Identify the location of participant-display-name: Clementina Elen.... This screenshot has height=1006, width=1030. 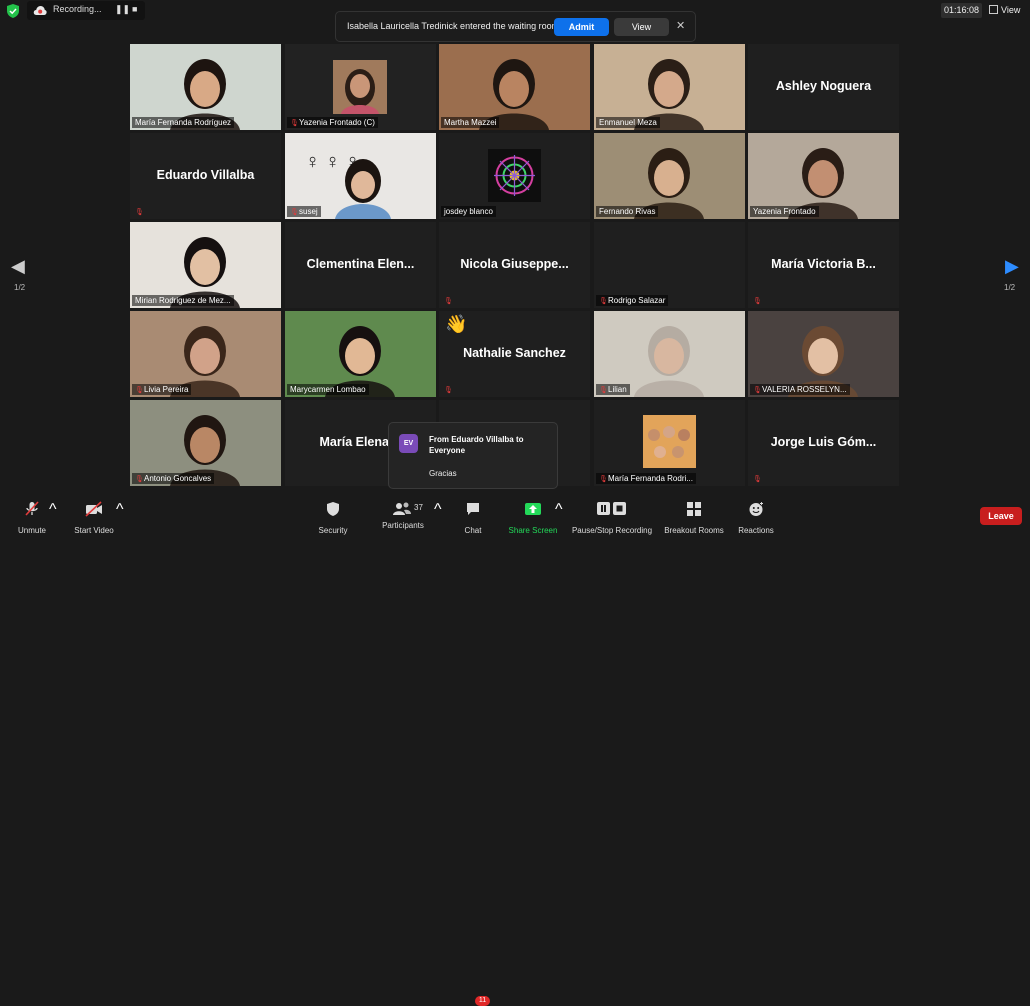
(360, 264).